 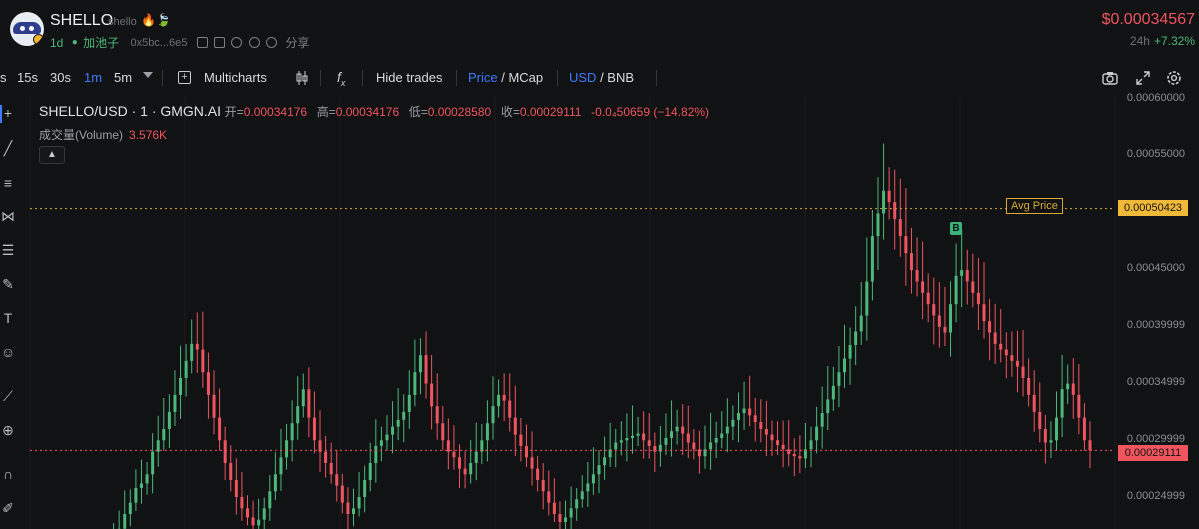 What do you see at coordinates (3, 77) in the screenshot?
I see `interval-1s: s` at bounding box center [3, 77].